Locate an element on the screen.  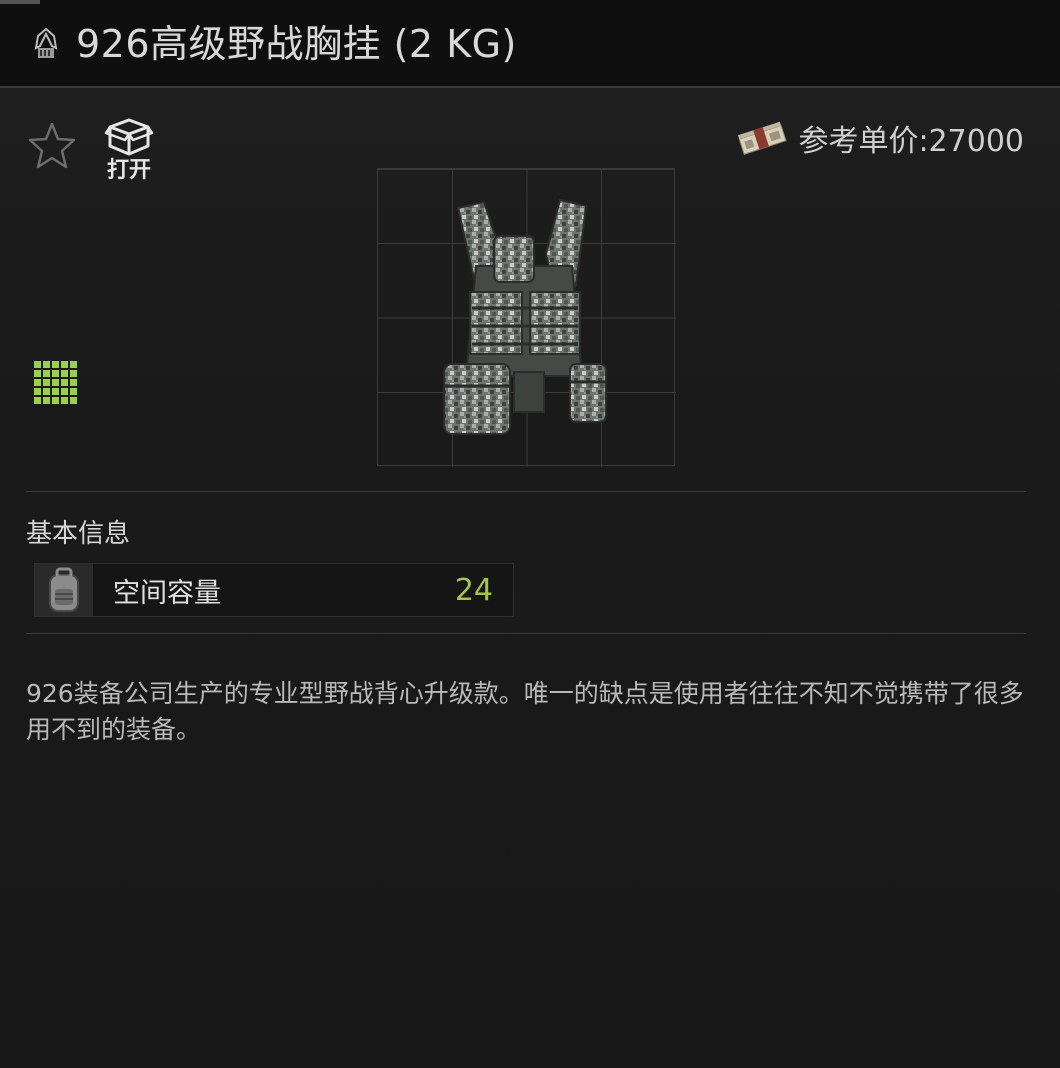
open-label: 打开 is located at coordinates (128, 170).